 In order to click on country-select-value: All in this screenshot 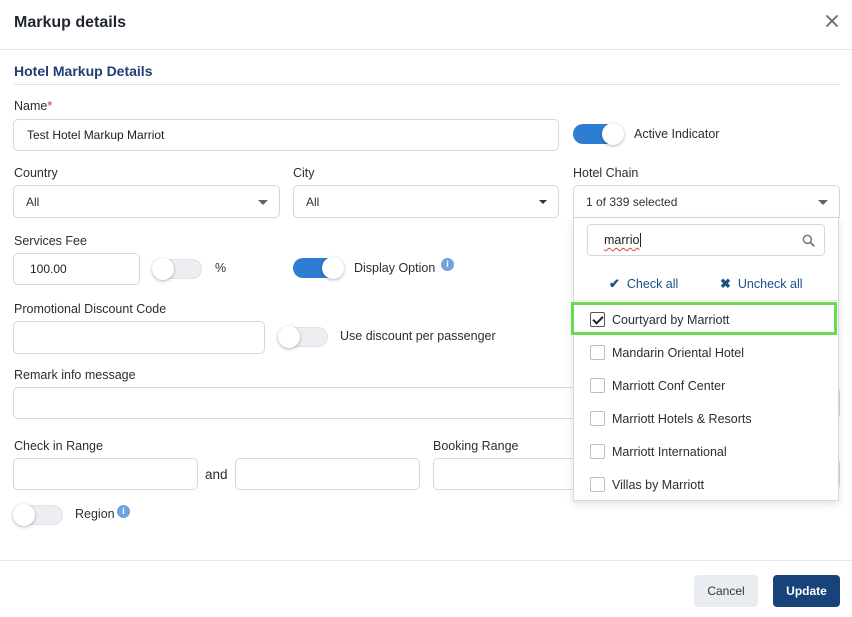, I will do `click(33, 201)`.